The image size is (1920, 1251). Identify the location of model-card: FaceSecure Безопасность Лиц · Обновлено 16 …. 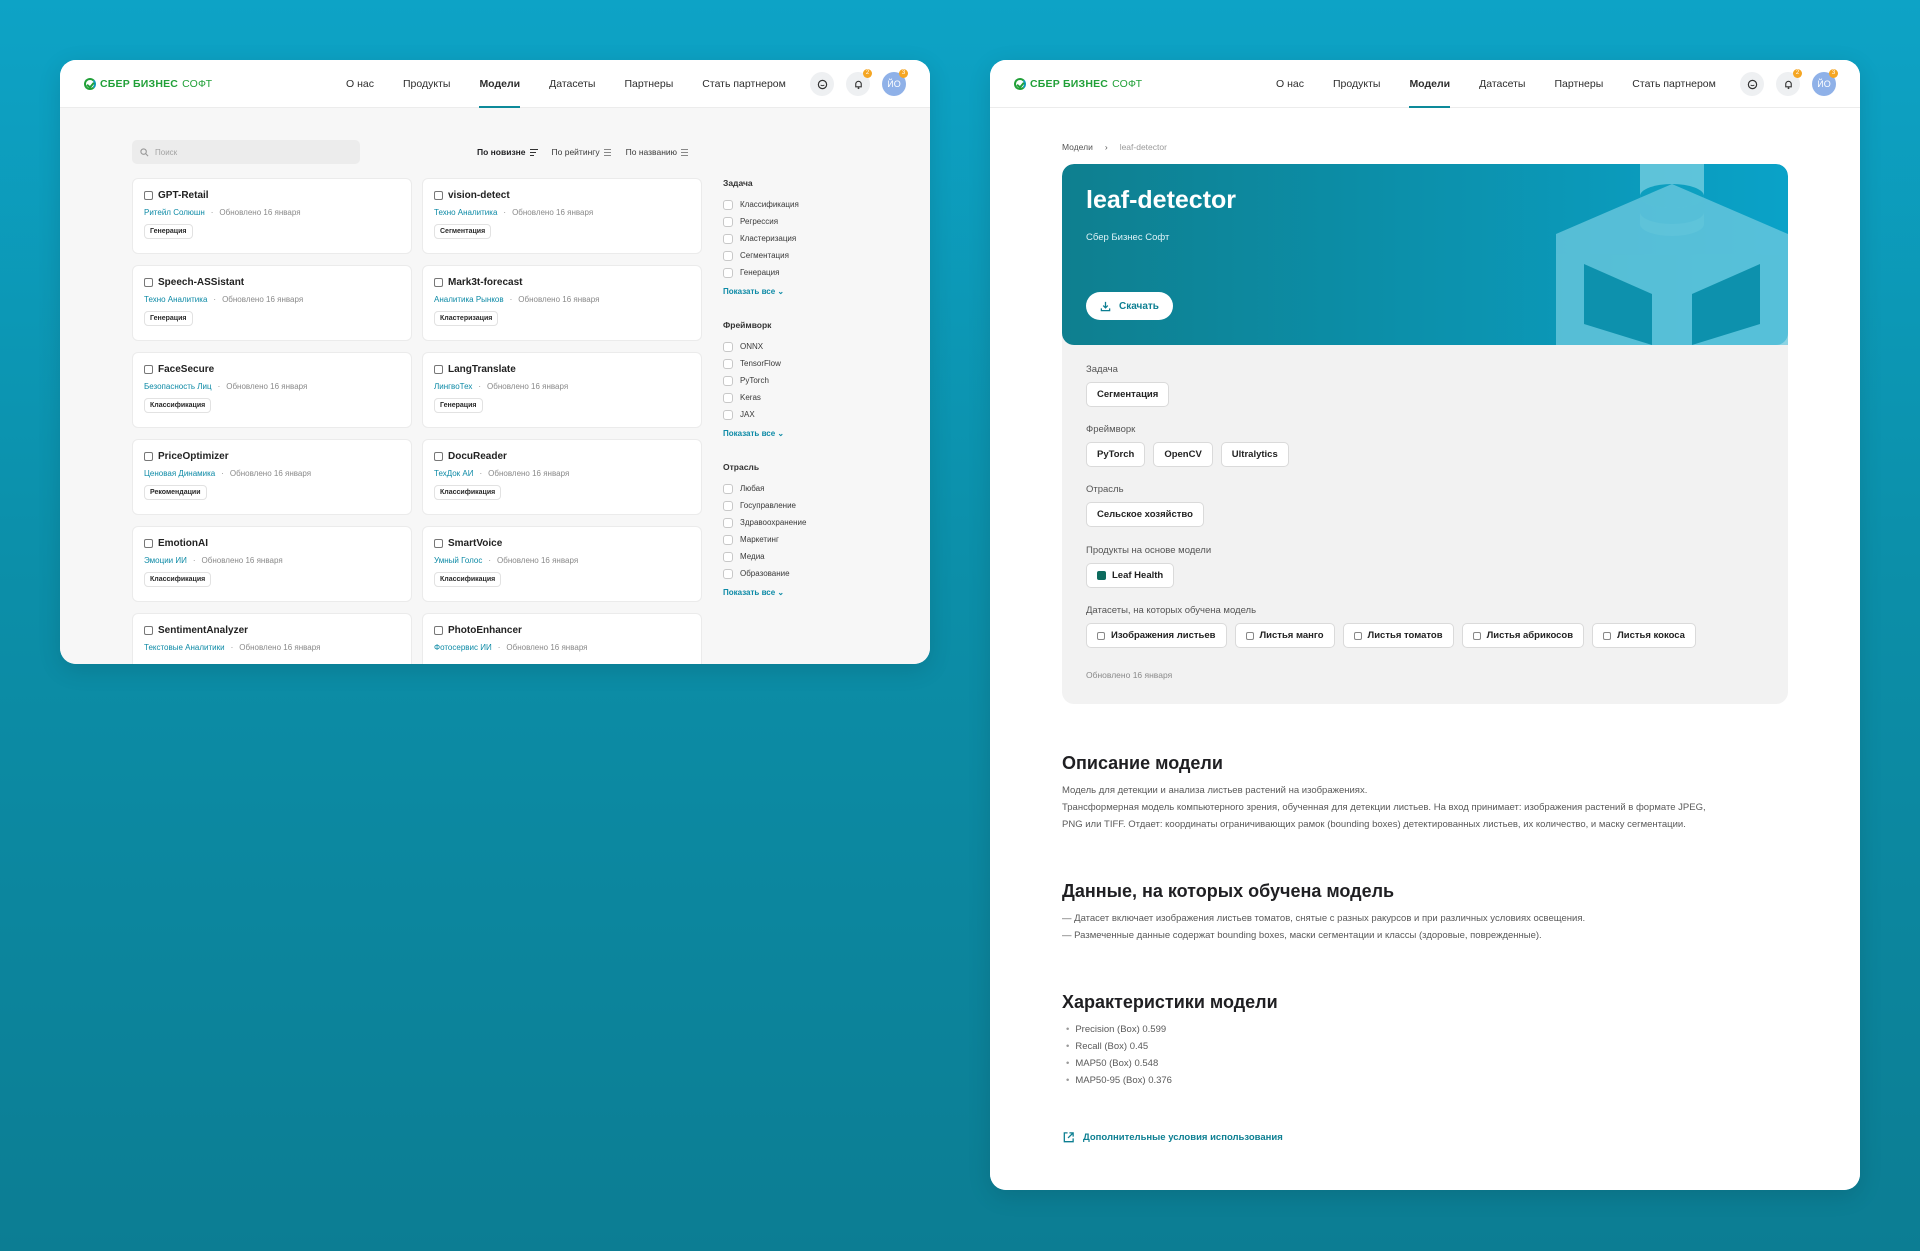
(272, 390).